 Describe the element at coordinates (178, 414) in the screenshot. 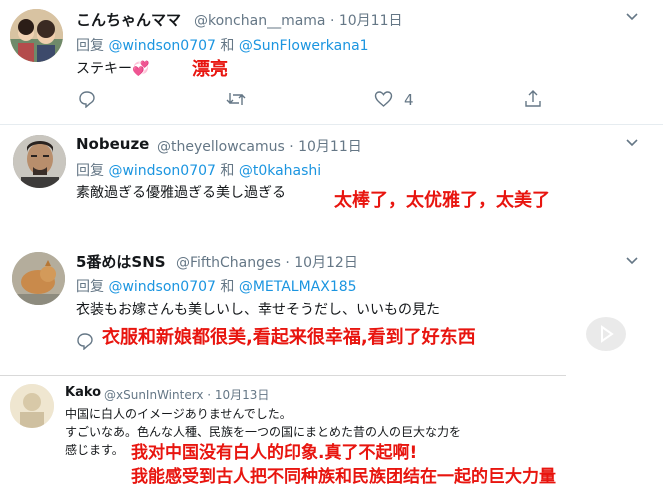

I see `tweet-text-line: 中国に白人のイメージありませんでした。` at that location.